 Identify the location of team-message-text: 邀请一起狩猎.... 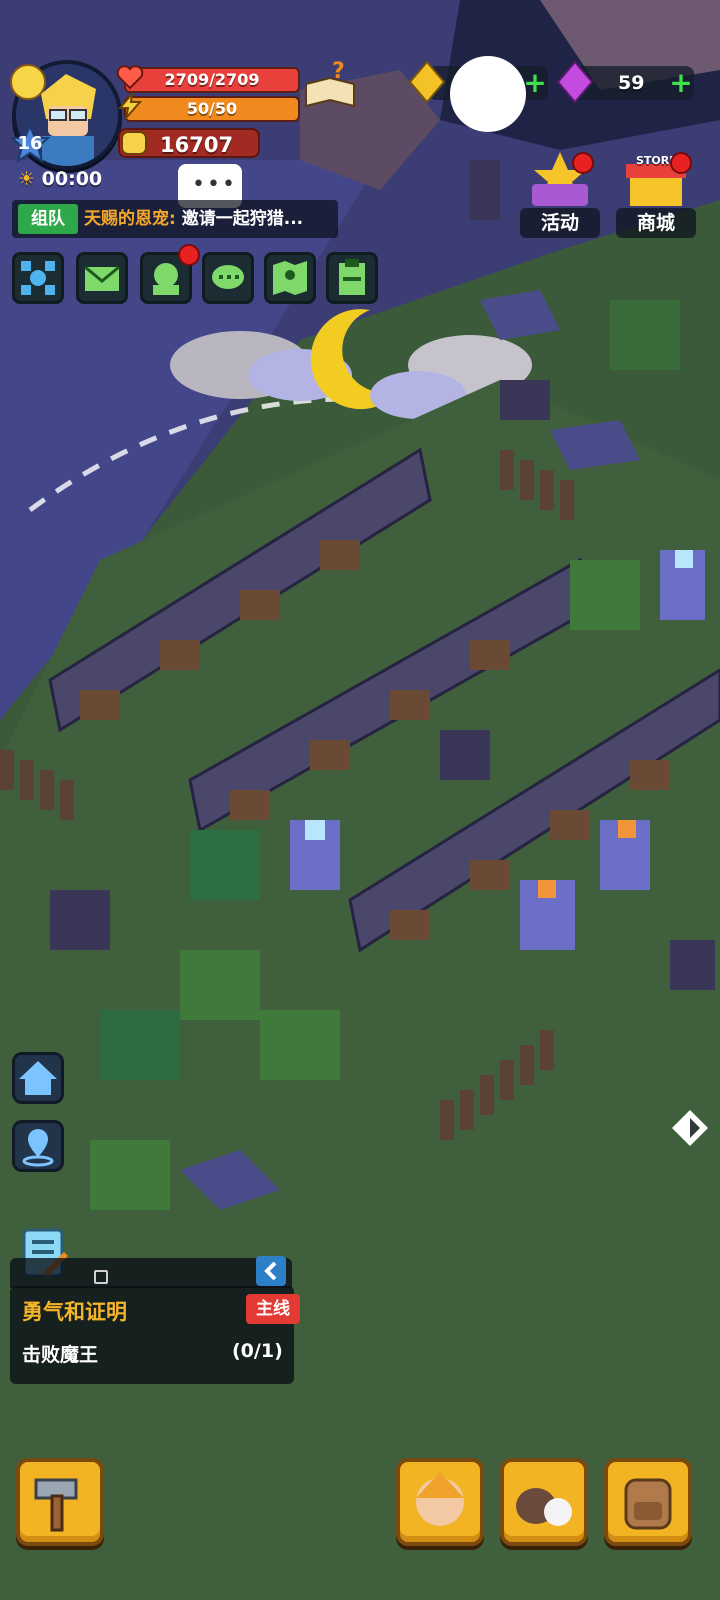
(239, 219).